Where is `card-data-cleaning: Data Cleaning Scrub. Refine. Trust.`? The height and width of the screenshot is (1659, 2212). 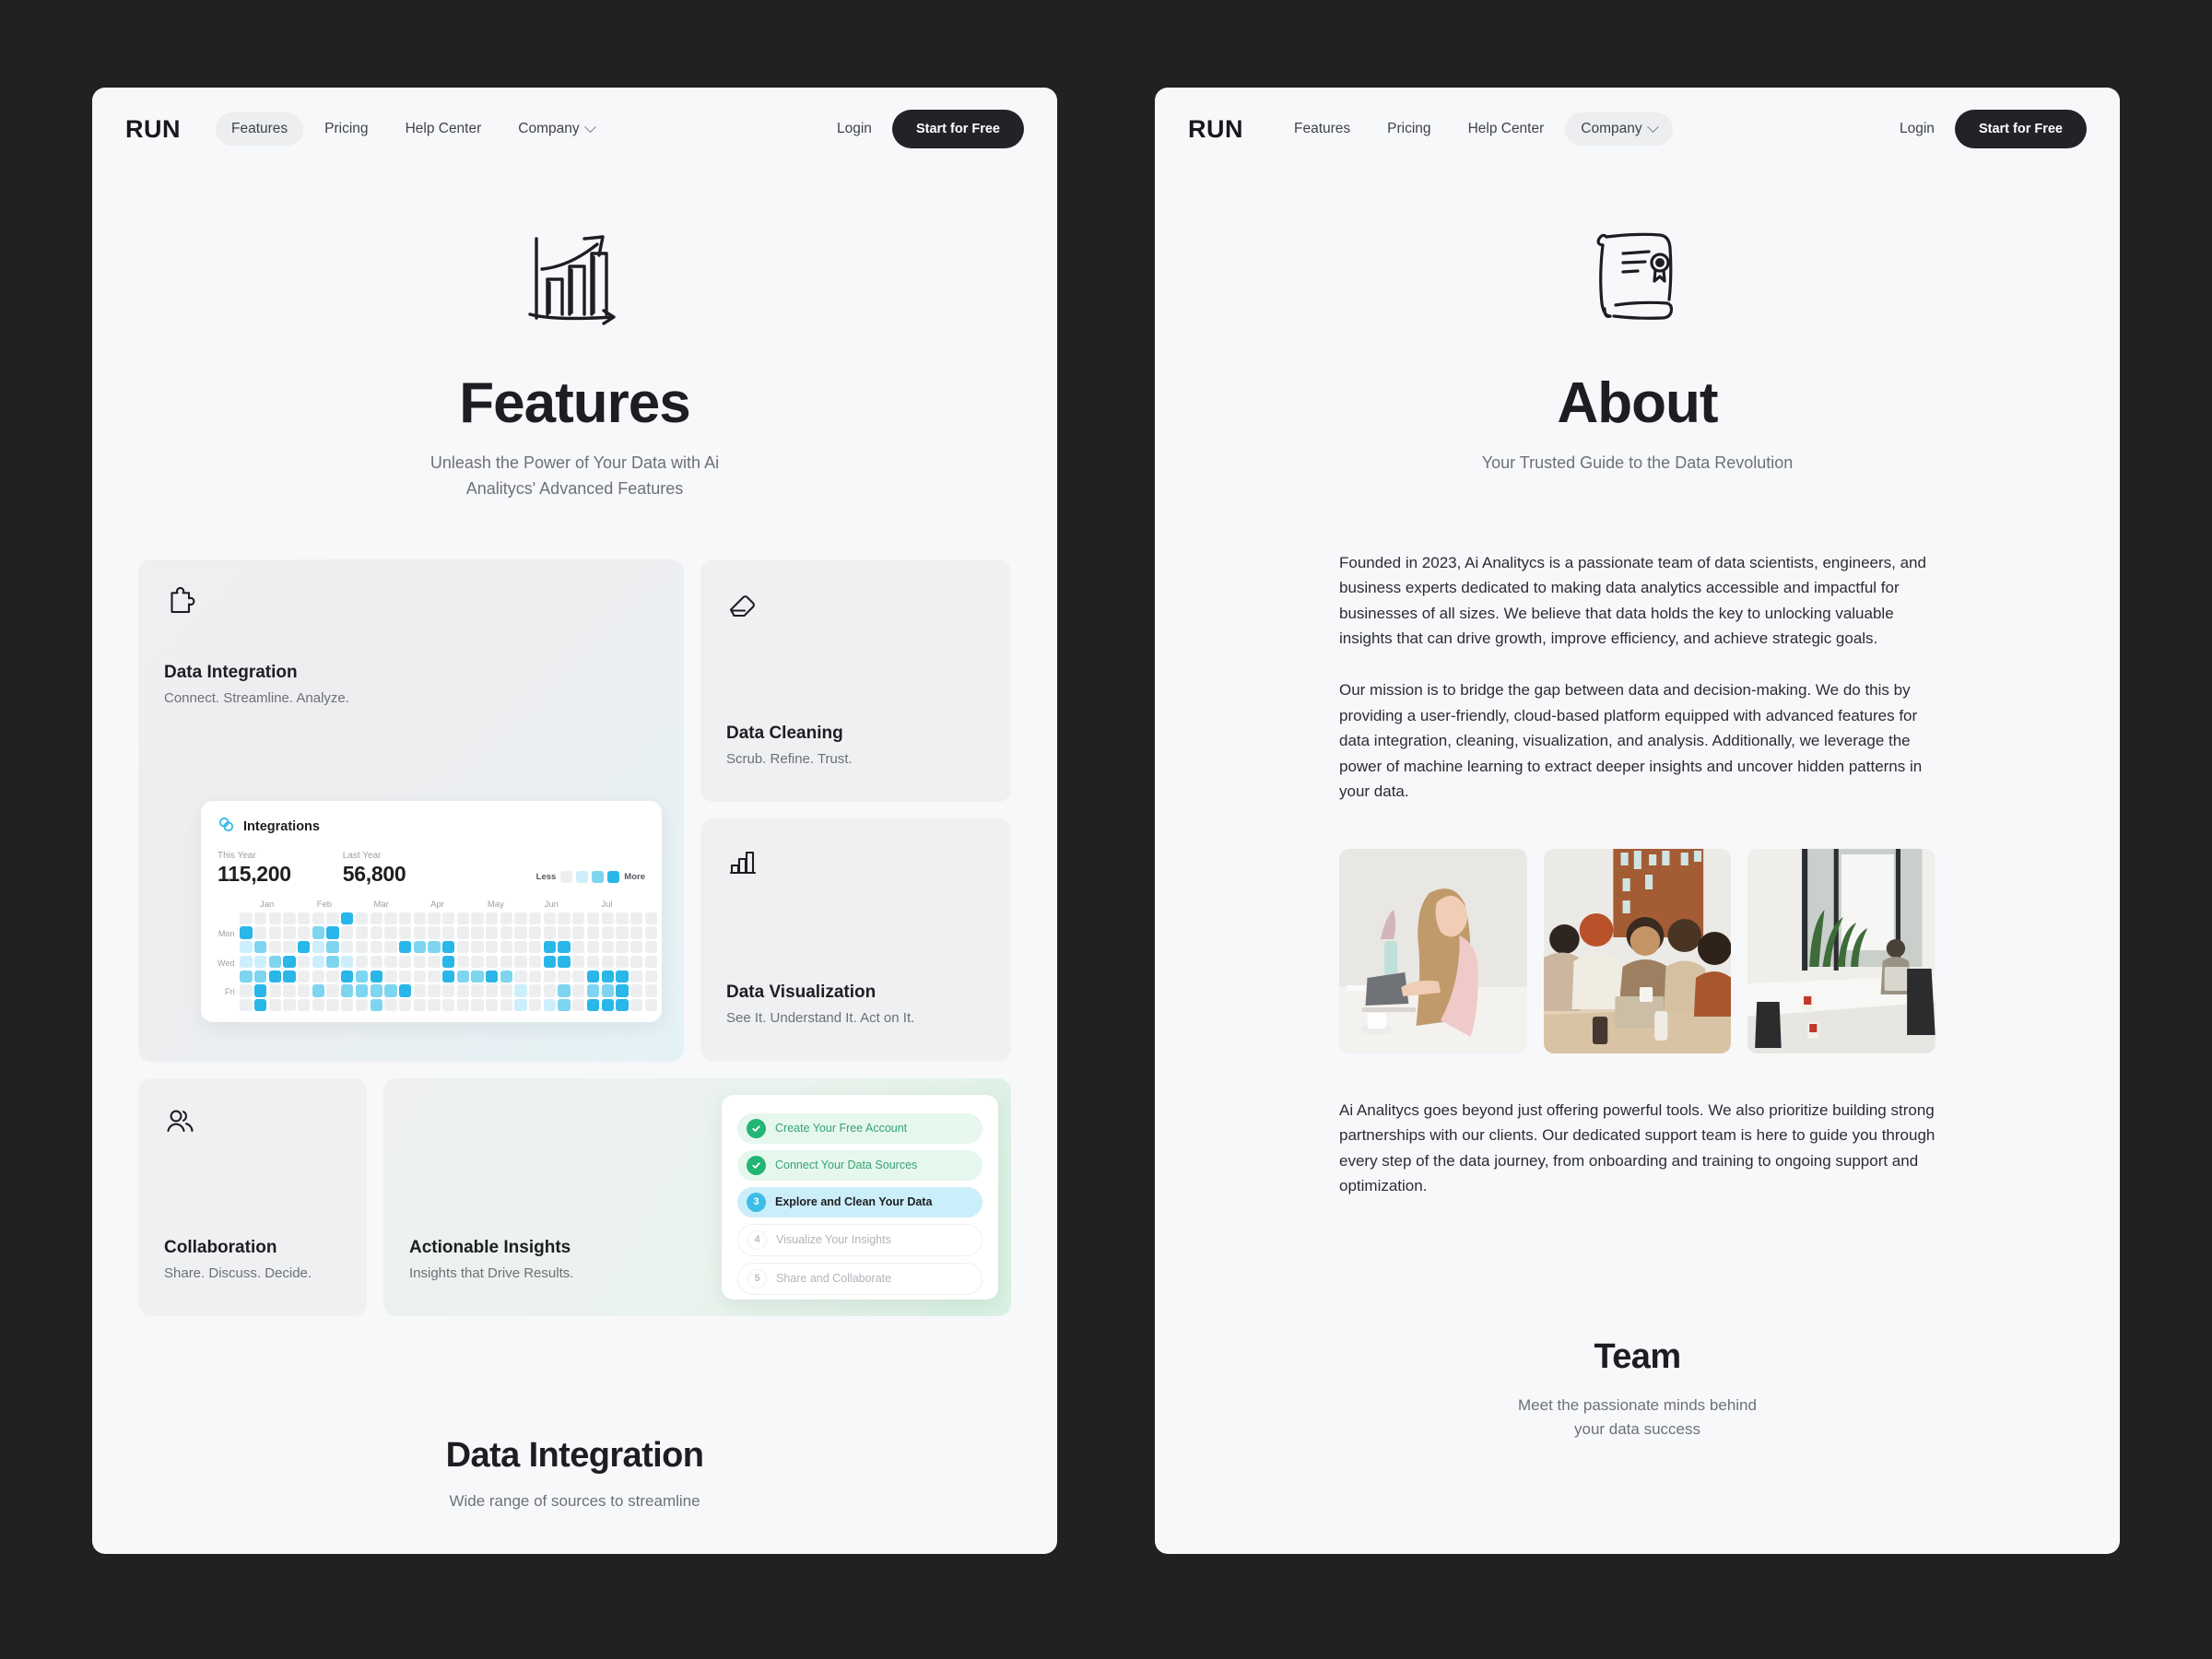 card-data-cleaning: Data Cleaning Scrub. Refine. Trust. is located at coordinates (855, 680).